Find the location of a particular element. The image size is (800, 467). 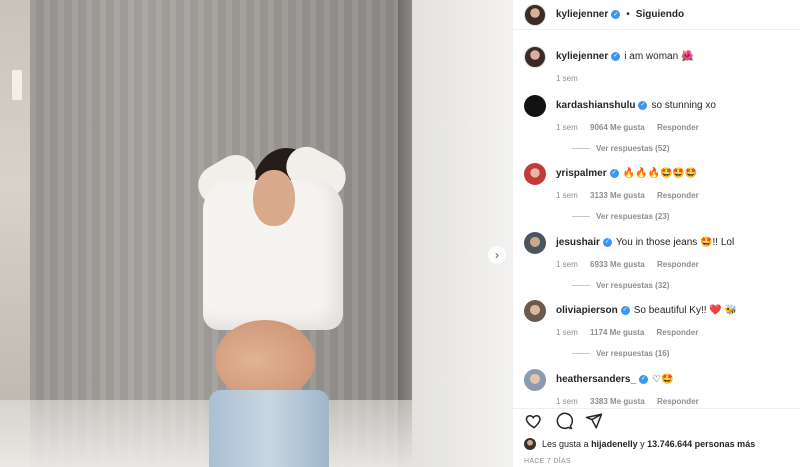

caption-line: kyliejenner ✓ i am woman 🌺 is located at coordinates (624, 56).